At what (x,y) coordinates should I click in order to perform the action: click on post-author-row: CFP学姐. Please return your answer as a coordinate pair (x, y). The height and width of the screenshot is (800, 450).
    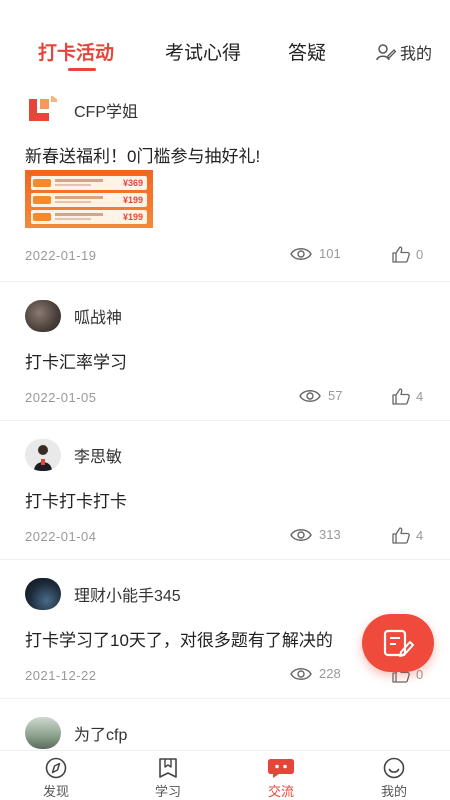
    Looking at the image, I should click on (81, 110).